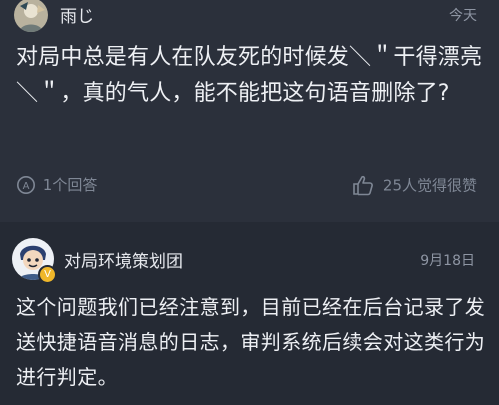  I want to click on svg-text: A, so click(26, 186).